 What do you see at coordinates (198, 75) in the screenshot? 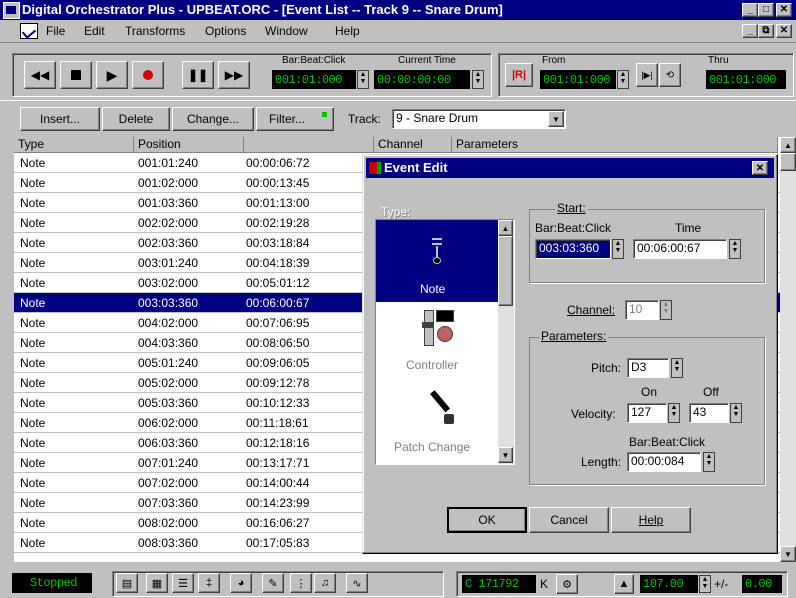
I see `pause-button: ❚❚` at bounding box center [198, 75].